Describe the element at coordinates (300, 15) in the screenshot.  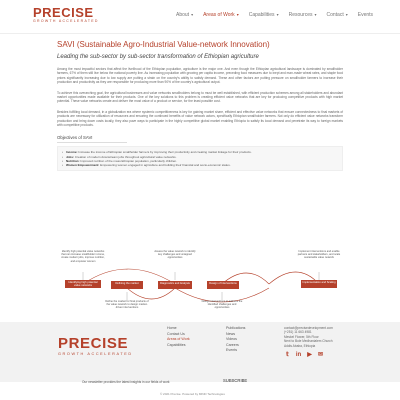
I see `nav-label: Resources` at that location.